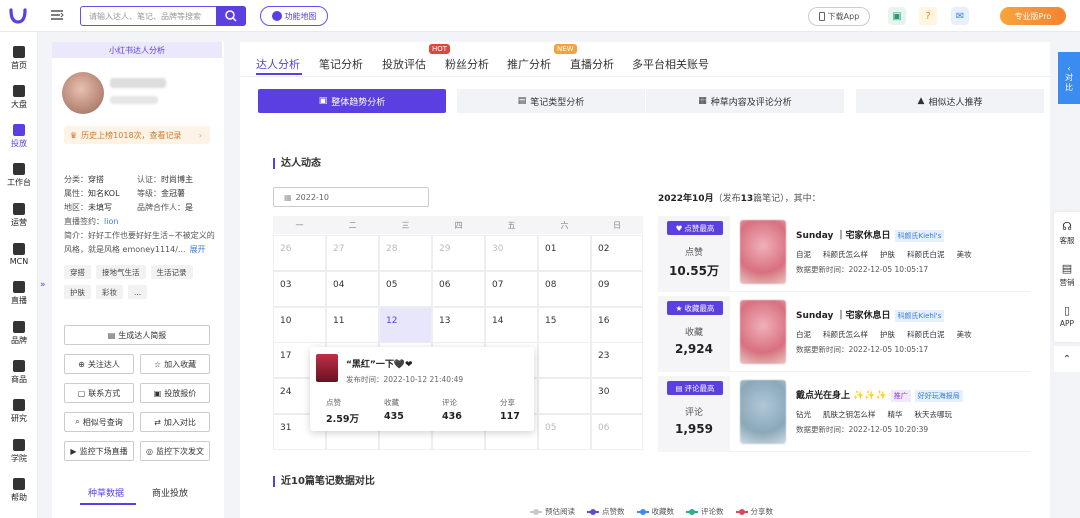 This screenshot has width=1080, height=518. I want to click on function-map-button: 功能地图, so click(294, 16).